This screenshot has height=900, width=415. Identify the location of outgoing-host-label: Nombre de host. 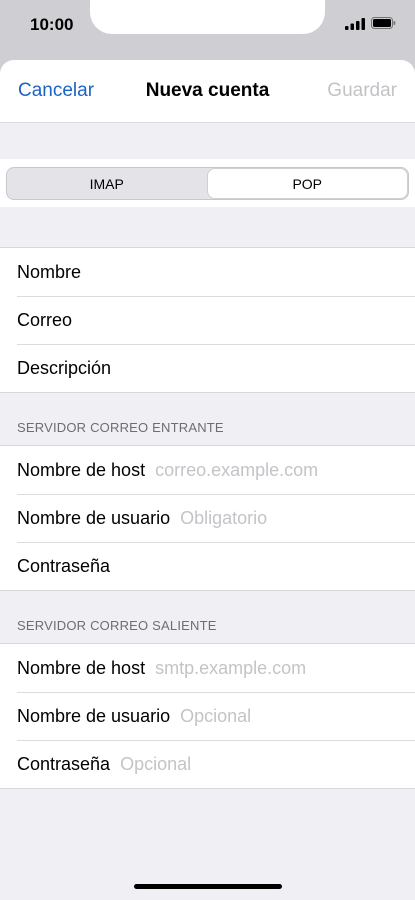
(81, 667).